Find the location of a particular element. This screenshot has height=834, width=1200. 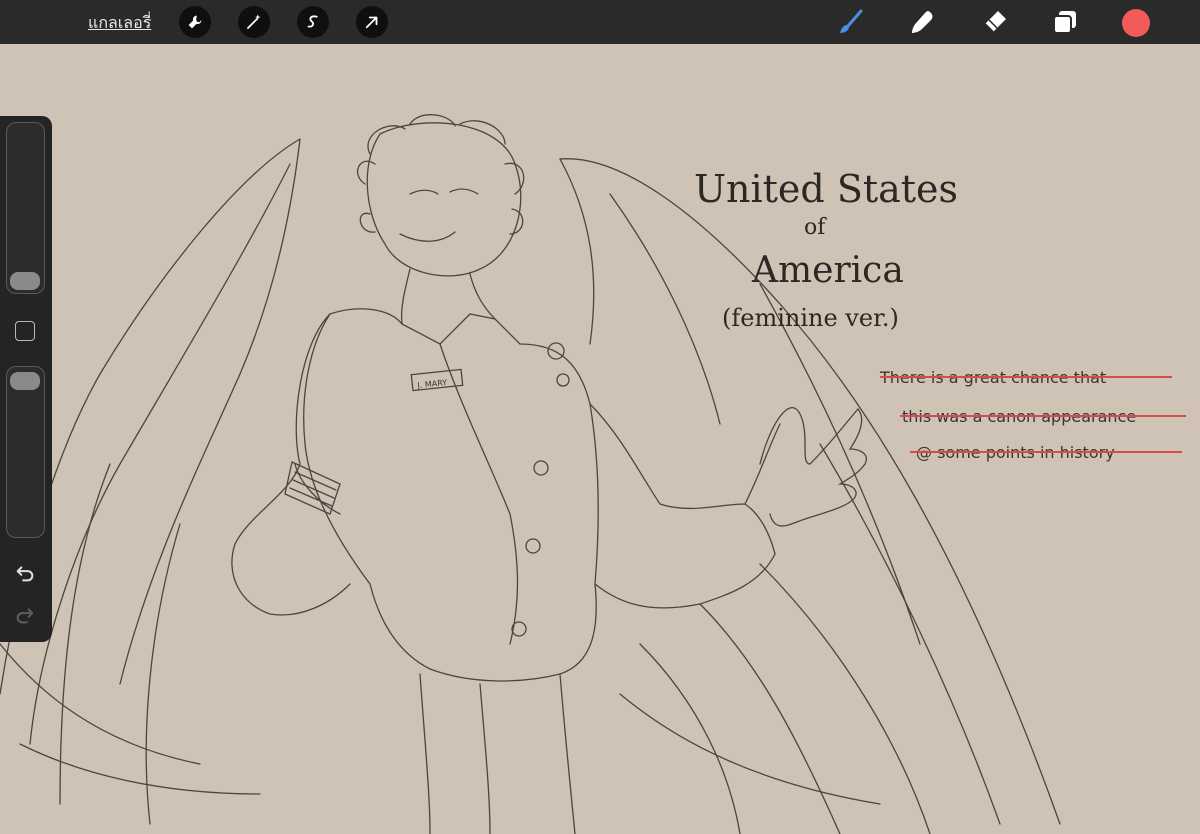

title-line-3: America is located at coordinates (827, 270).